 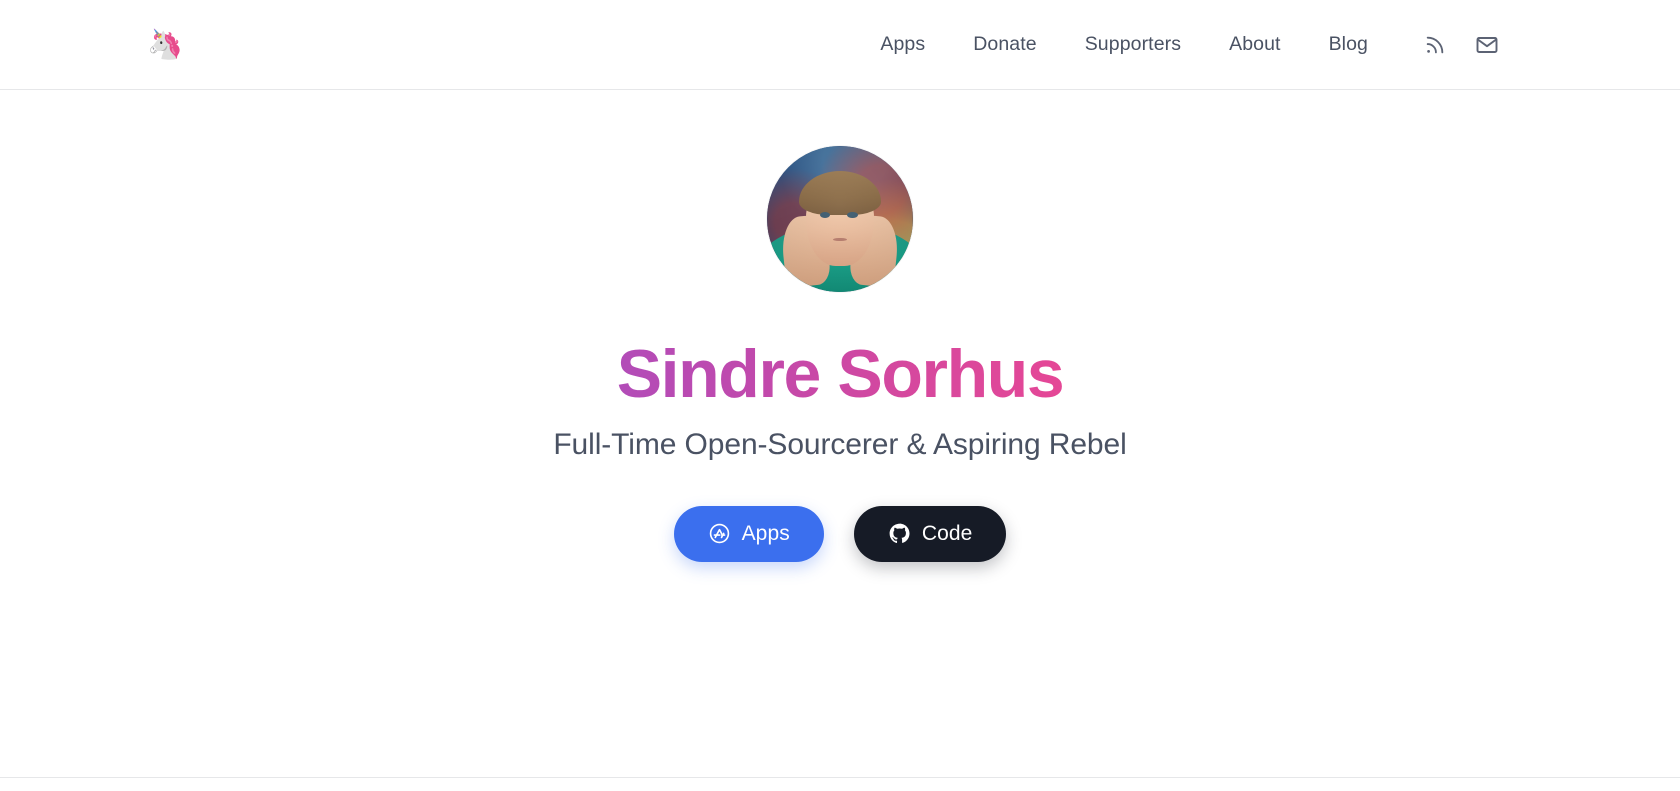 What do you see at coordinates (1461, 45) in the screenshot?
I see `nav-icon-group` at bounding box center [1461, 45].